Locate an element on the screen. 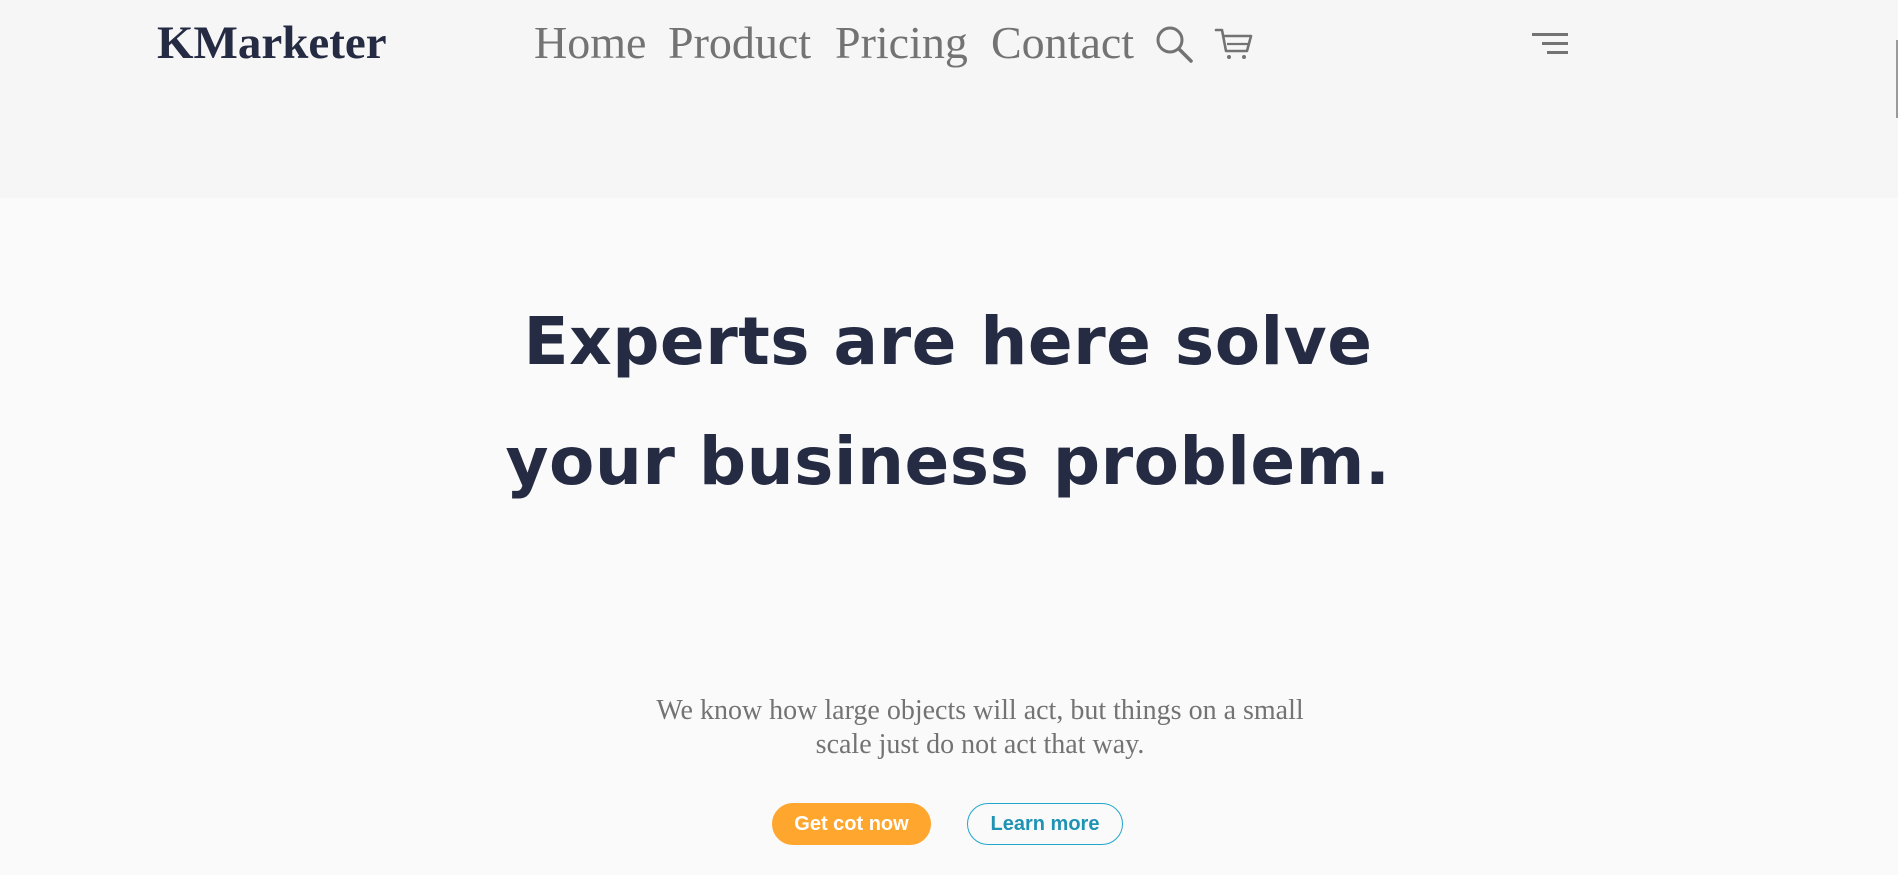  nav-pricing: Pricing is located at coordinates (901, 43).